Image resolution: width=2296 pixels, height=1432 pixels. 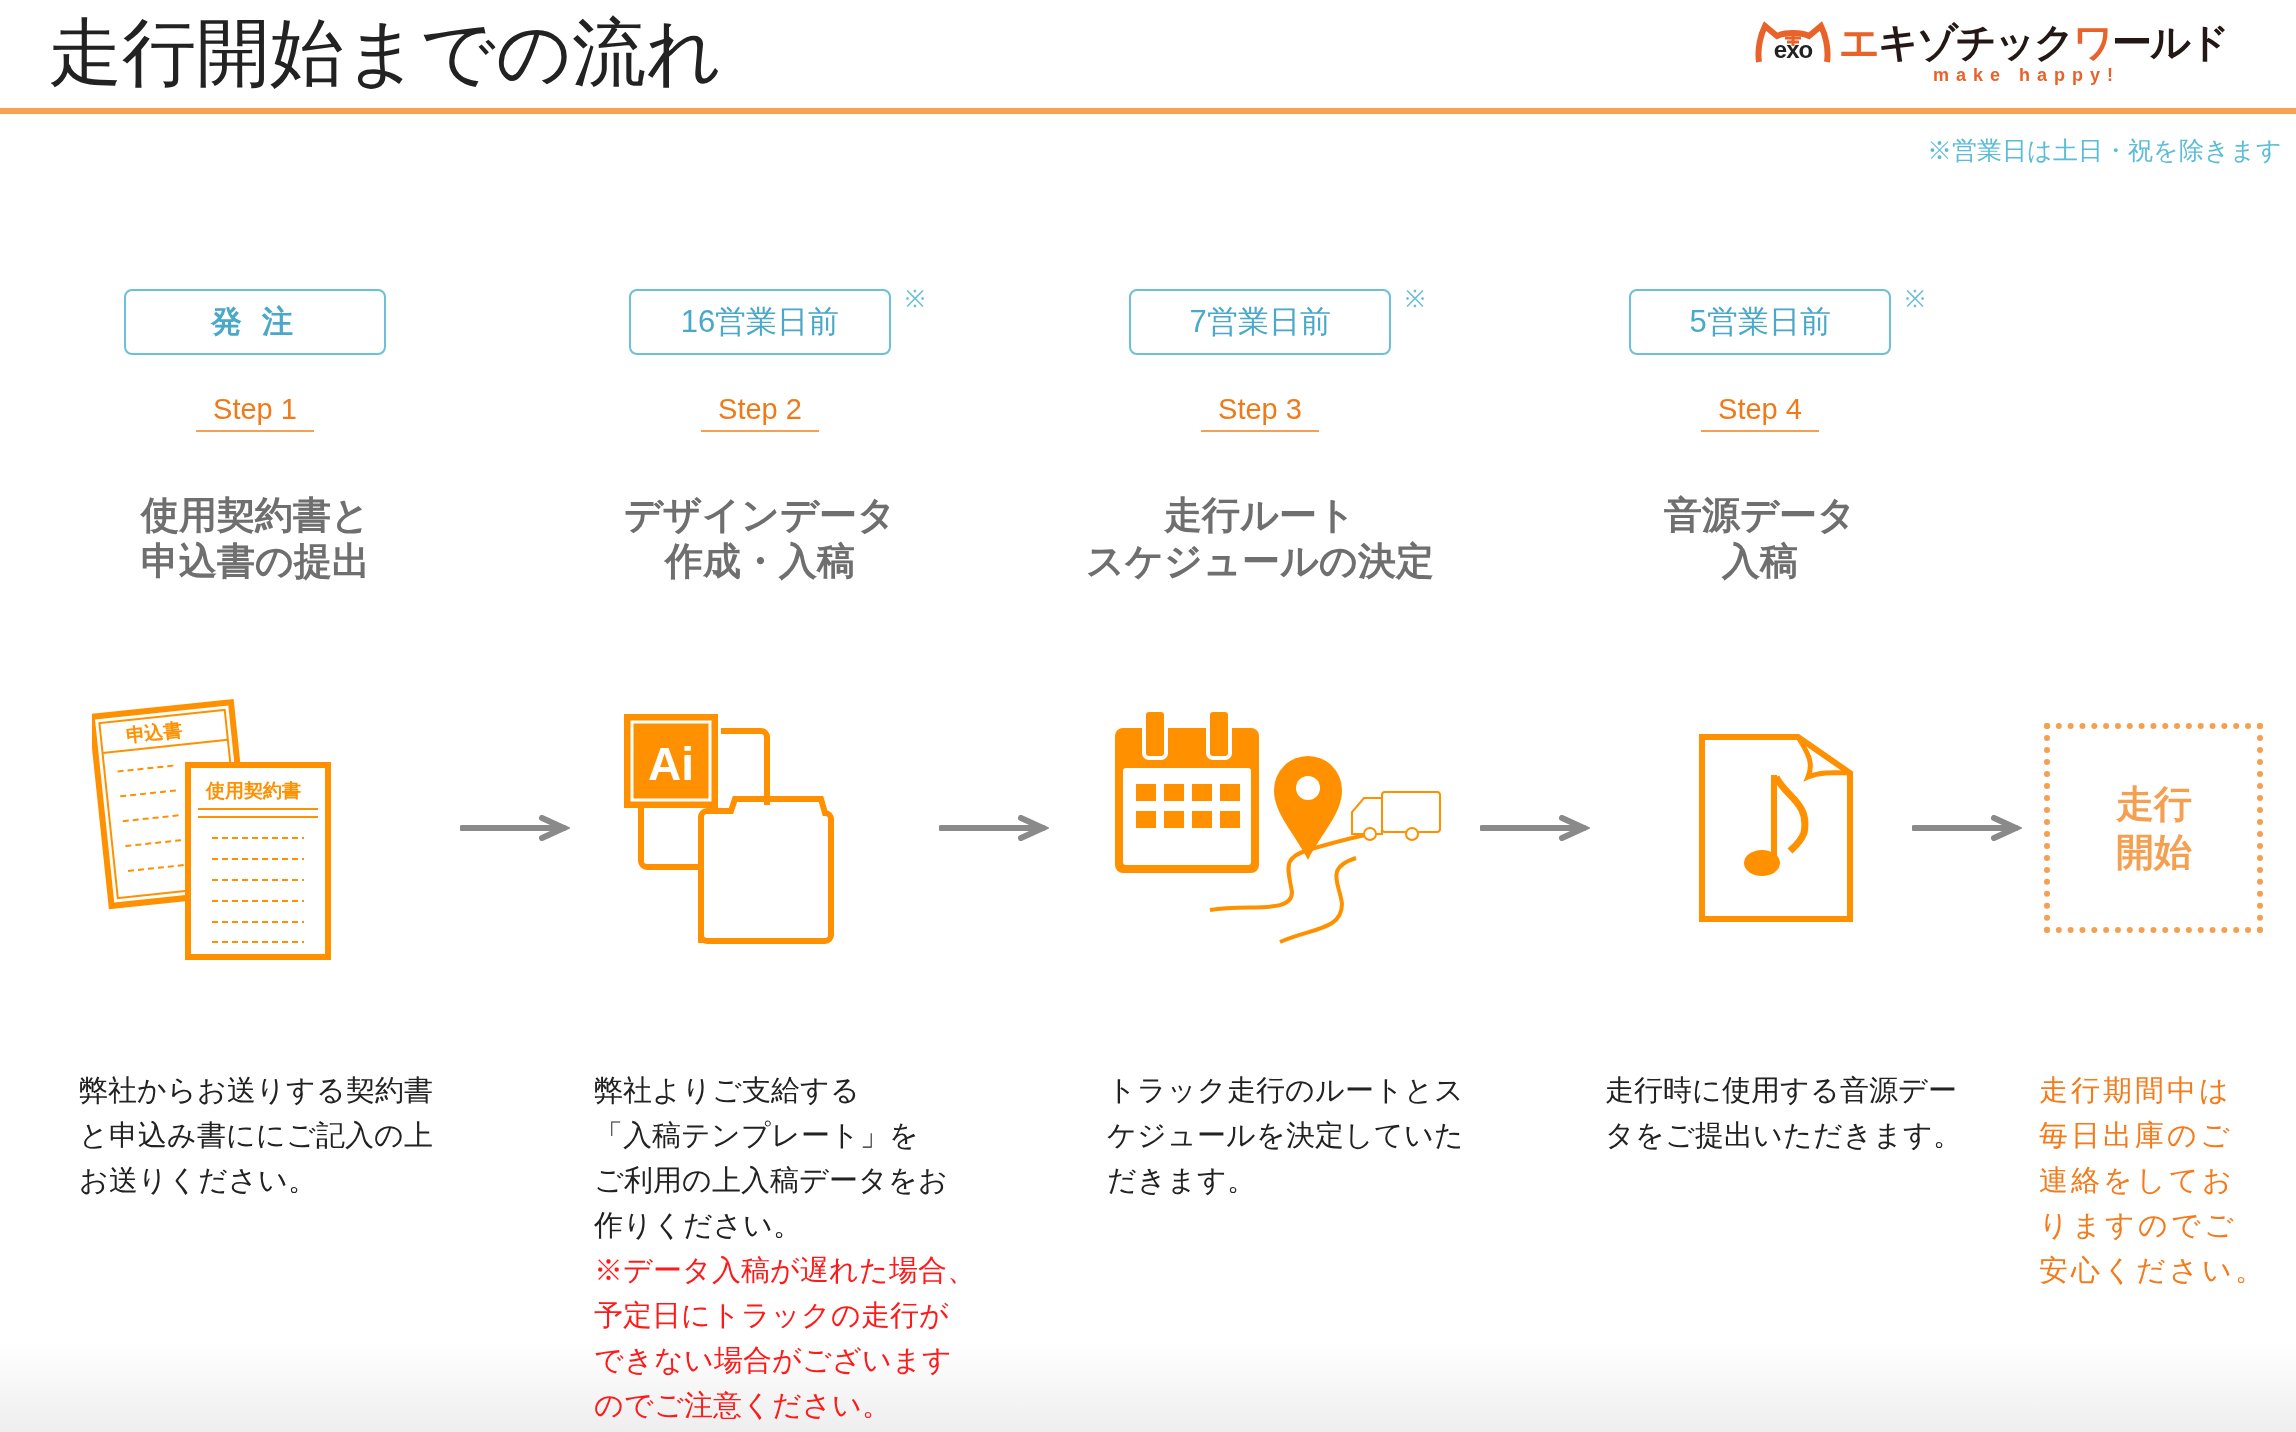 What do you see at coordinates (2033, 42) in the screenshot?
I see `logo-wordmark: エキゾチック ワールド` at bounding box center [2033, 42].